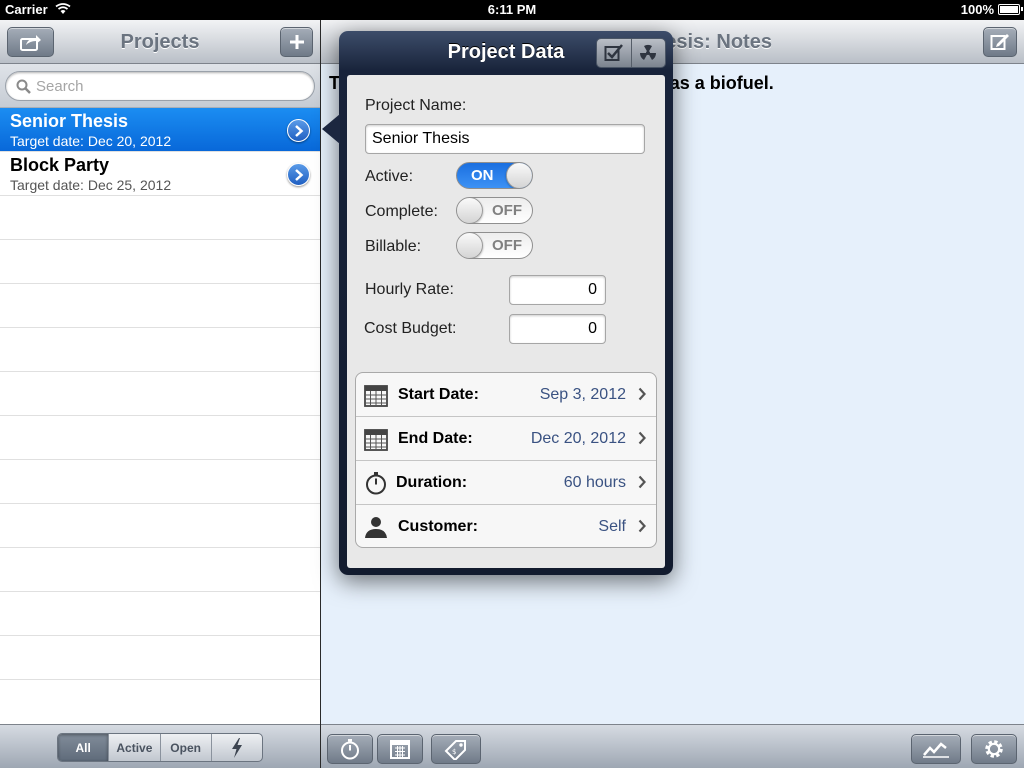 This screenshot has height=768, width=1024. What do you see at coordinates (69, 121) in the screenshot?
I see `project-name: Senior Thesis` at bounding box center [69, 121].